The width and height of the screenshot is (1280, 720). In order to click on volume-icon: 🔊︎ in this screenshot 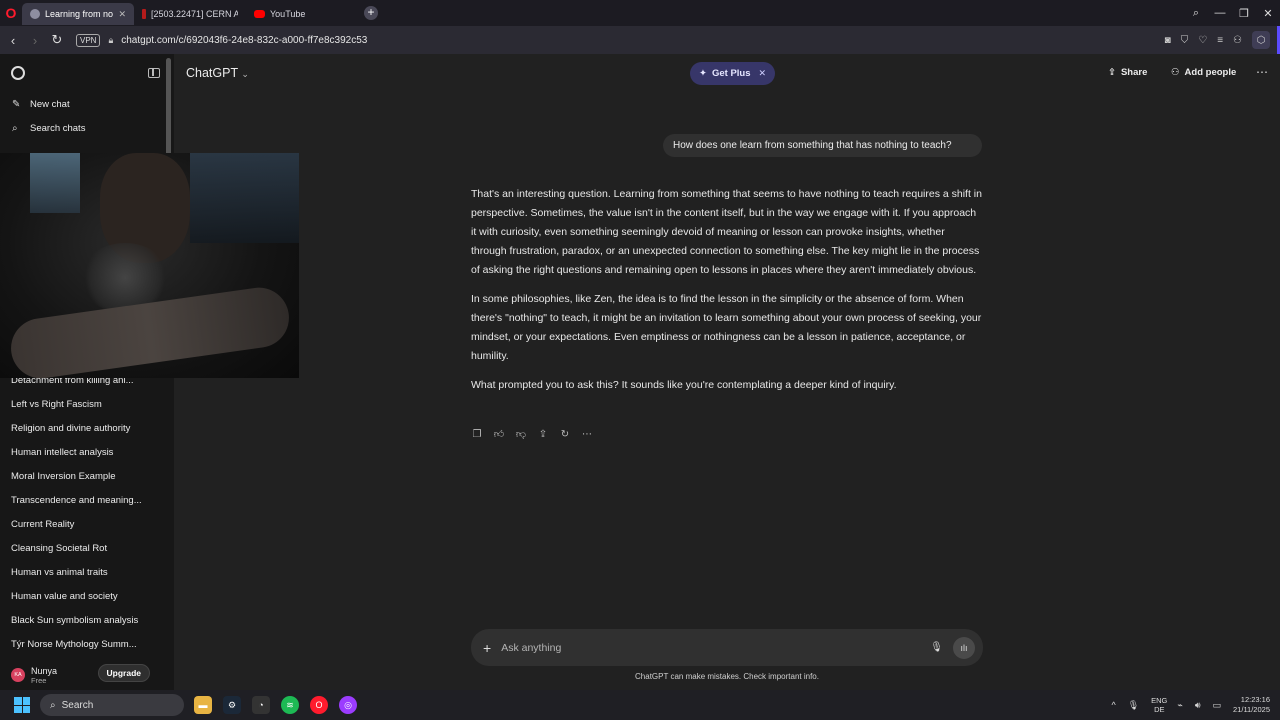, I will do `click(1198, 705)`.